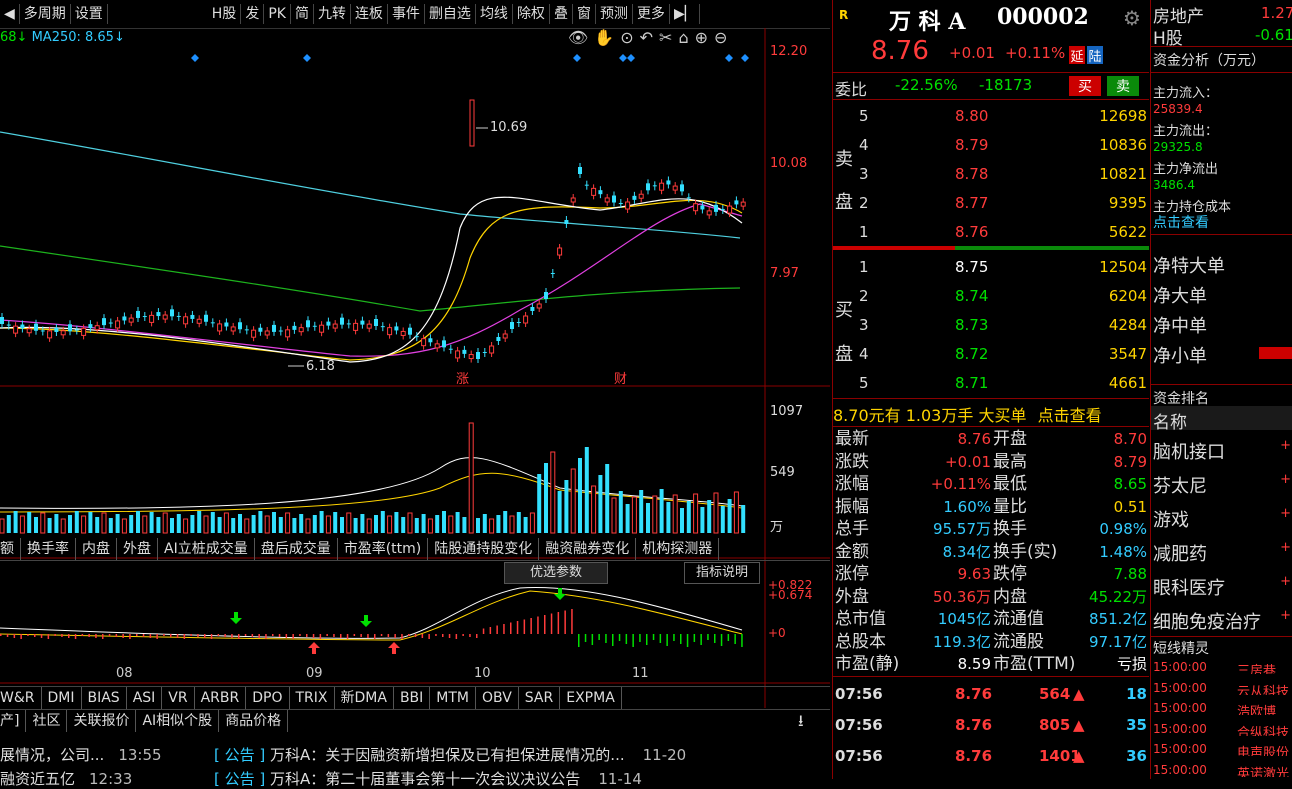 Image resolution: width=1292 pixels, height=789 pixels. What do you see at coordinates (10, 549) in the screenshot?
I see `tab-indicator: 额` at bounding box center [10, 549].